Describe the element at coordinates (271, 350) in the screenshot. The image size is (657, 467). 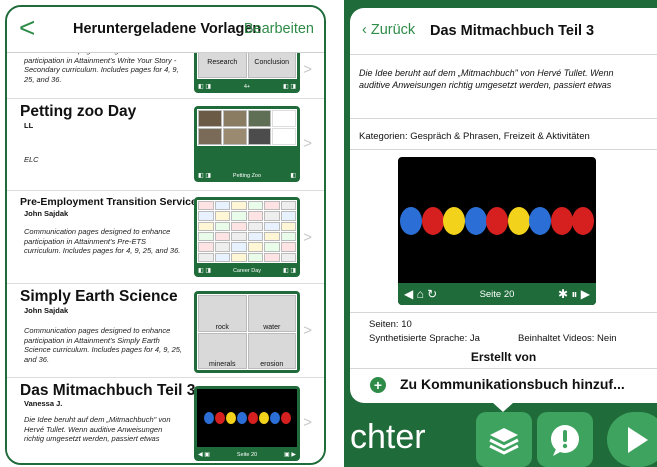
I see `thumb-cell: erosion` at that location.